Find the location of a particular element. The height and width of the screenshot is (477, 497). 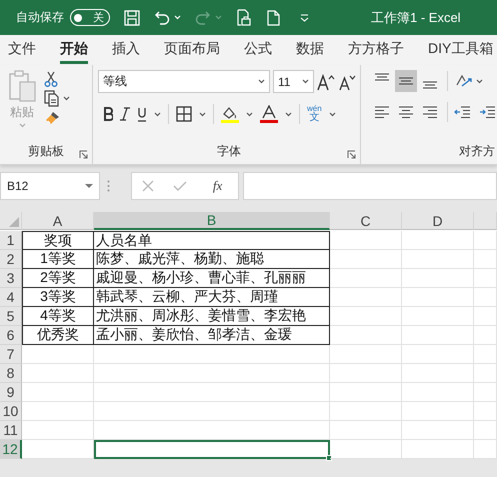

table-cell: 4等奖 is located at coordinates (58, 316).